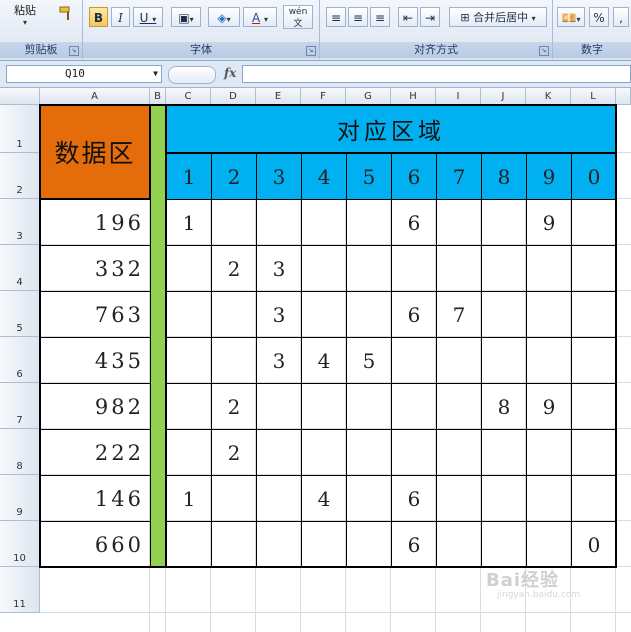  Describe the element at coordinates (25, 14) in the screenshot. I see `paste-button: 粘贴 ▾` at that location.